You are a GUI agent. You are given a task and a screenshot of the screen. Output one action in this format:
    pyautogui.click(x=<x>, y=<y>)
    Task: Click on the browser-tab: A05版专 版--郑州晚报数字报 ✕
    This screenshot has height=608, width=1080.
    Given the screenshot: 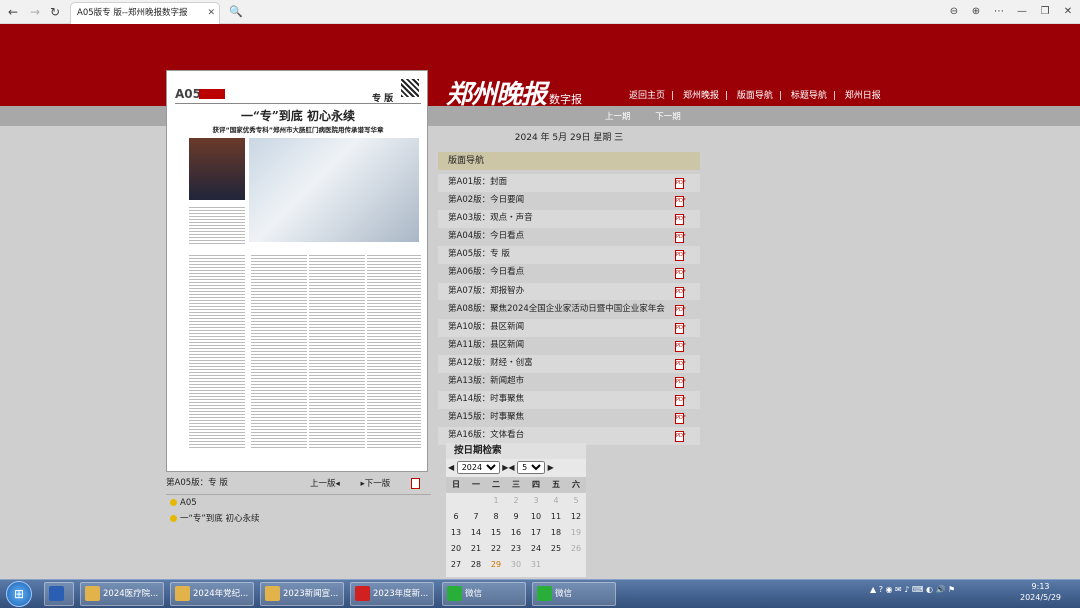 What is the action you would take?
    pyautogui.click(x=145, y=13)
    